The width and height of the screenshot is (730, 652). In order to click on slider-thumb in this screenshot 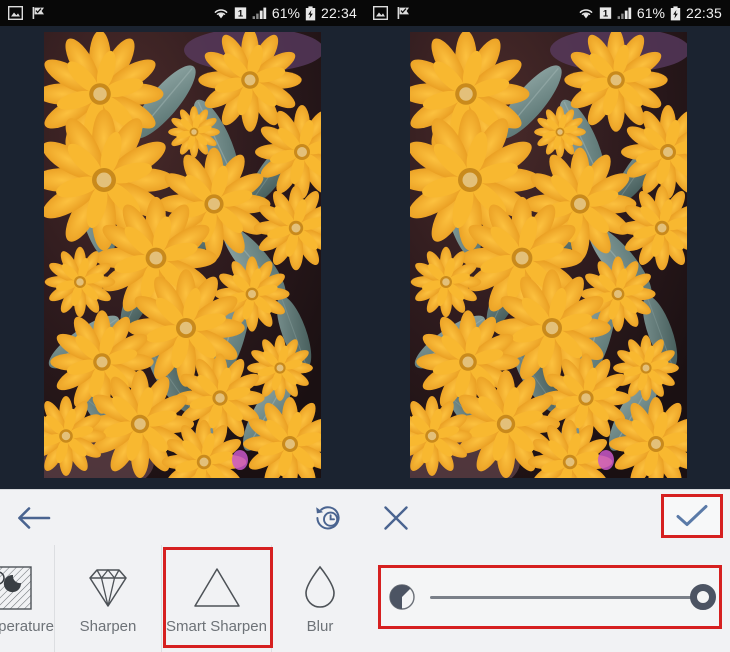, I will do `click(703, 597)`.